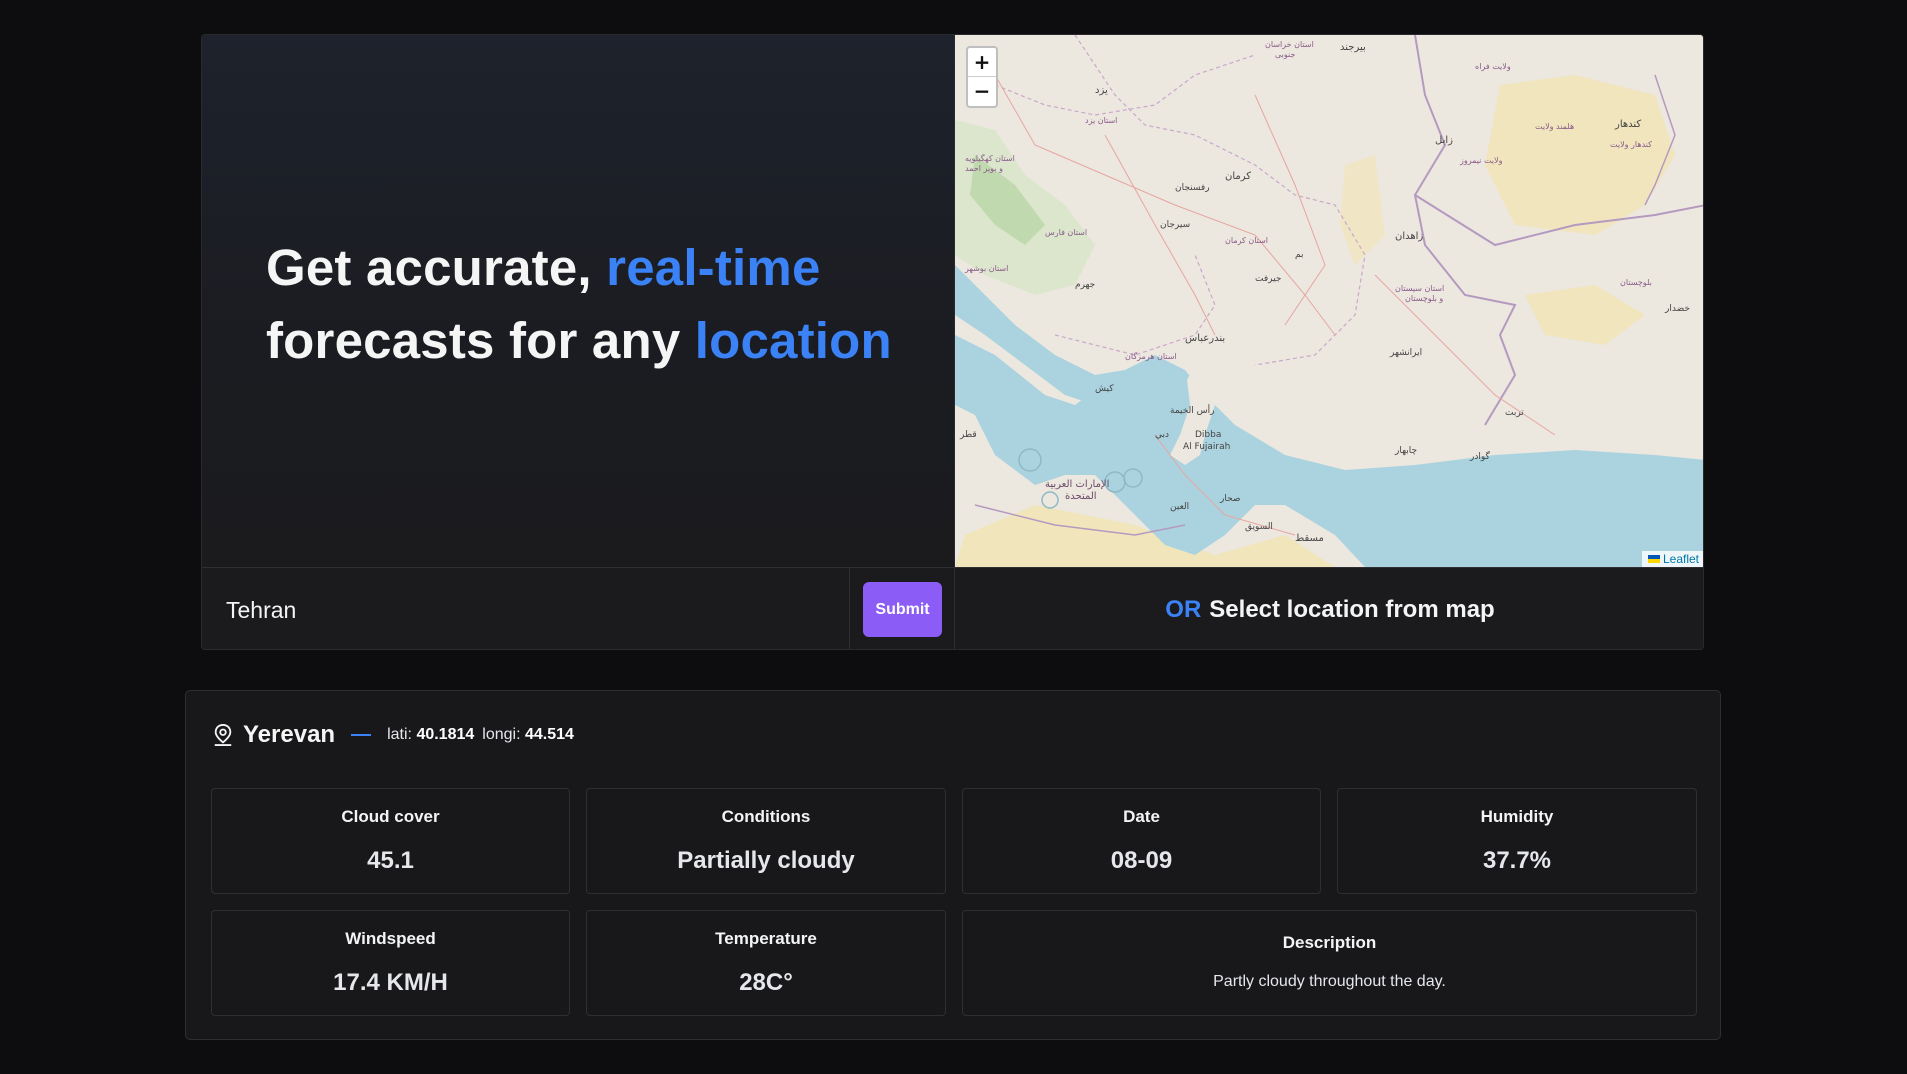 Image resolution: width=1907 pixels, height=1074 pixels. What do you see at coordinates (1192, 188) in the screenshot?
I see `svg-text: رفسنجان` at bounding box center [1192, 188].